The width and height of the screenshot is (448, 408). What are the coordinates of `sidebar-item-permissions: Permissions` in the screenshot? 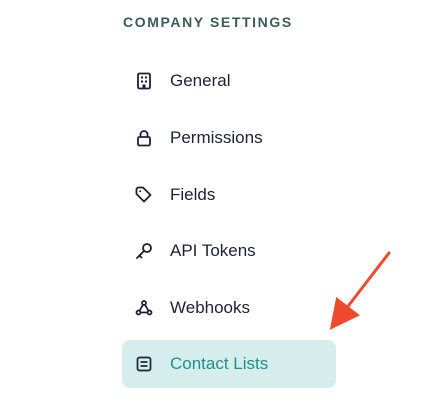 It's located at (229, 138).